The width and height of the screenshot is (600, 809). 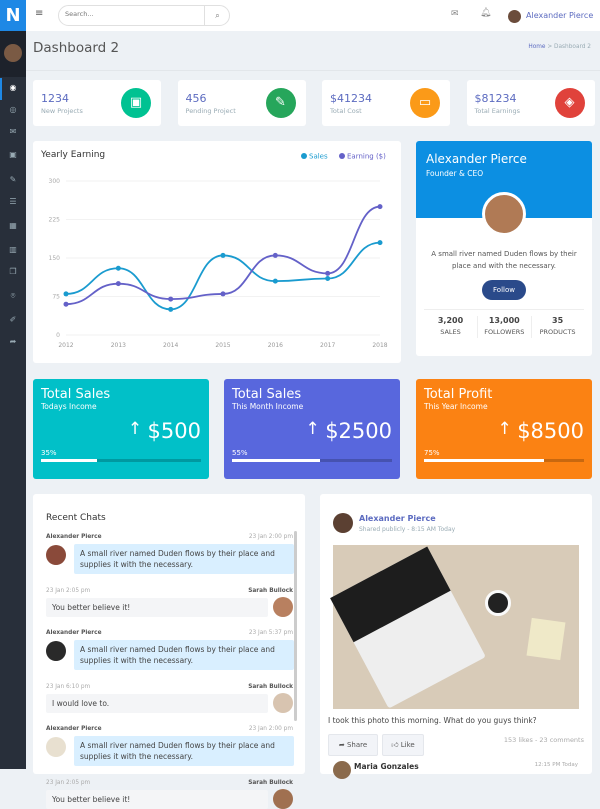 I want to click on copy-icon: ❐, so click(x=13, y=271).